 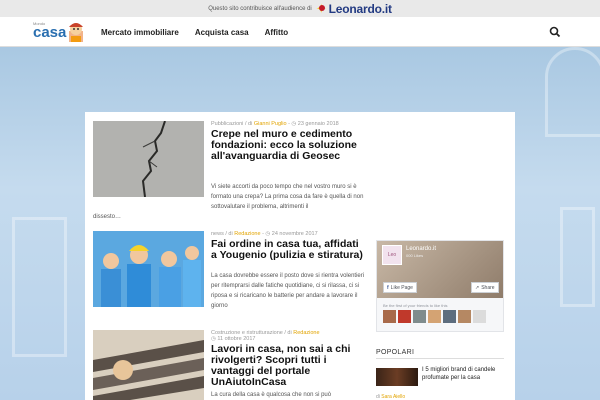 I want to click on facebook-page-picture: Leo, so click(x=392, y=255).